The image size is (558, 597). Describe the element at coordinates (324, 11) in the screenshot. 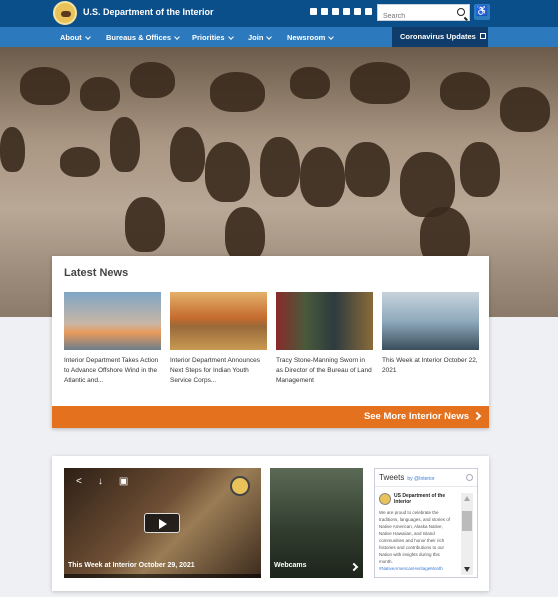

I see `facebook-icon` at that location.